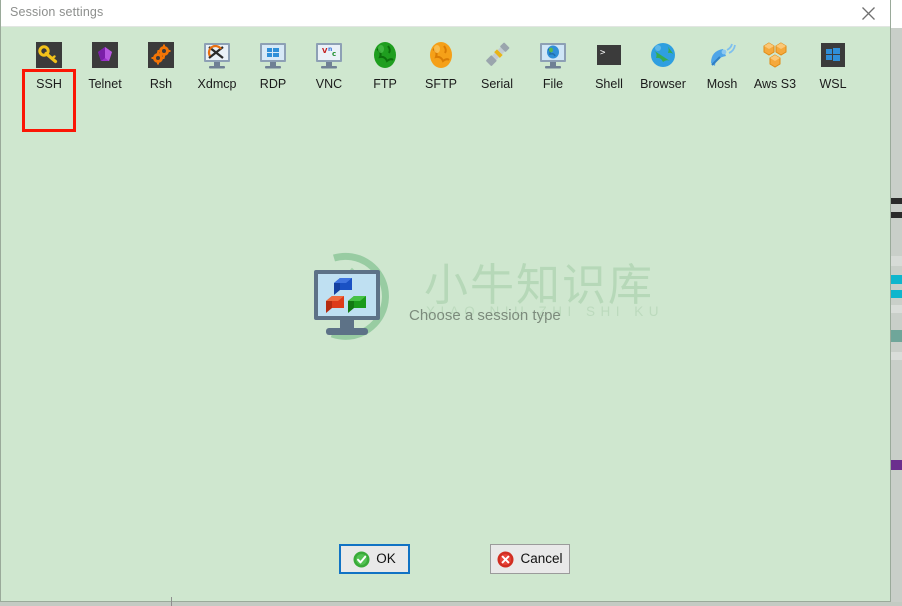 The width and height of the screenshot is (902, 606). I want to click on cancel-button-label: Cancel, so click(541, 558).